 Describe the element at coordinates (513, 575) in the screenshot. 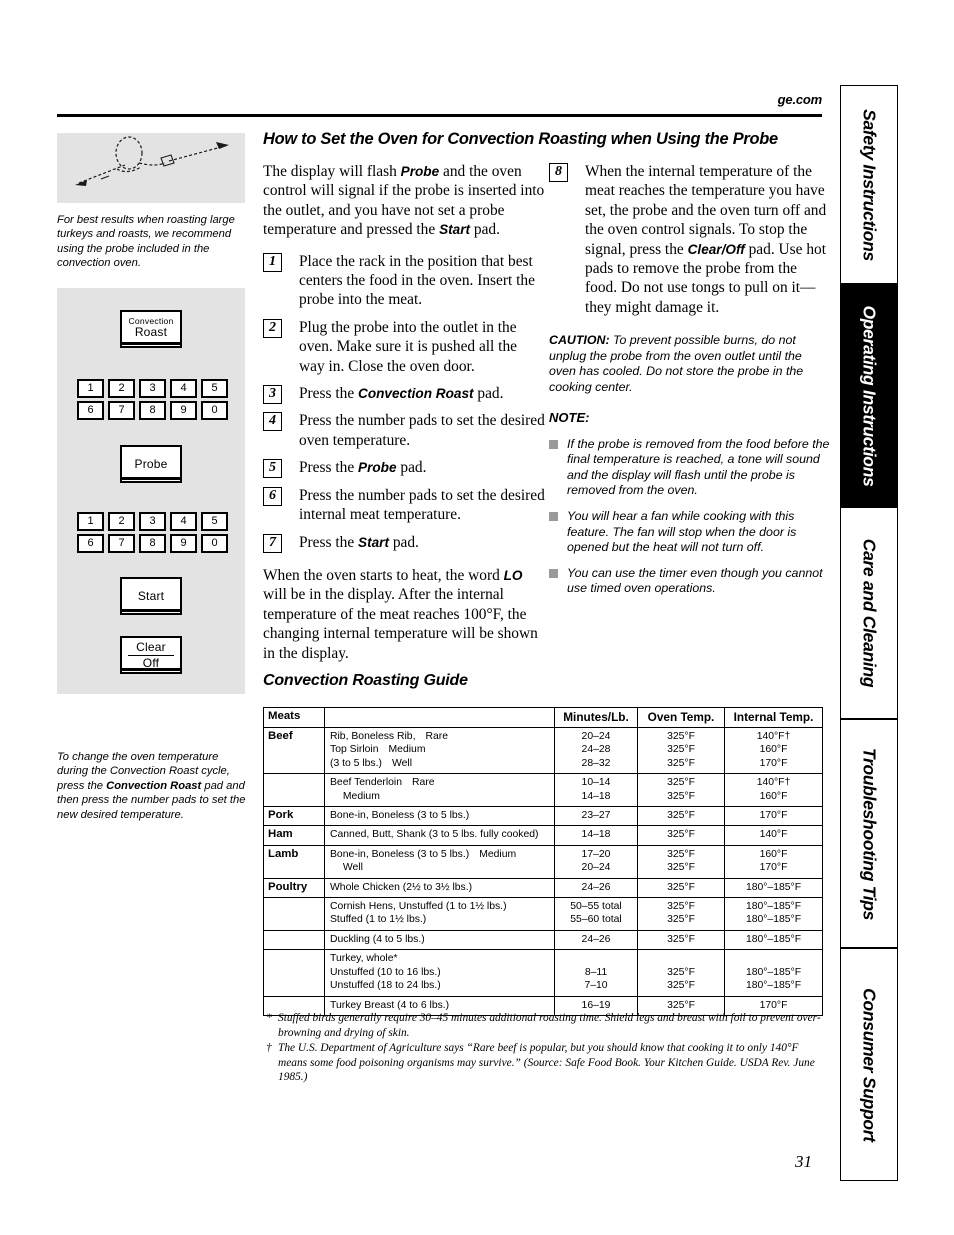

I see `closing-bold-lo: LO` at that location.